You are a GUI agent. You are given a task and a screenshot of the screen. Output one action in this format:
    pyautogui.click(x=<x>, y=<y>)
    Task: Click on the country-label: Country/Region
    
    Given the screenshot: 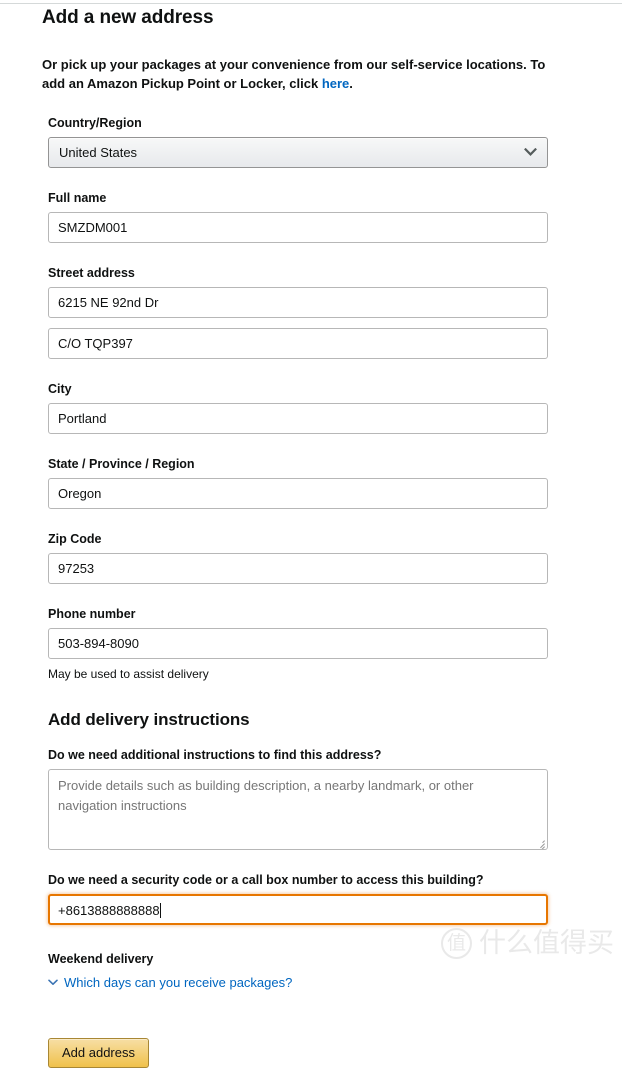 What is the action you would take?
    pyautogui.click(x=95, y=123)
    